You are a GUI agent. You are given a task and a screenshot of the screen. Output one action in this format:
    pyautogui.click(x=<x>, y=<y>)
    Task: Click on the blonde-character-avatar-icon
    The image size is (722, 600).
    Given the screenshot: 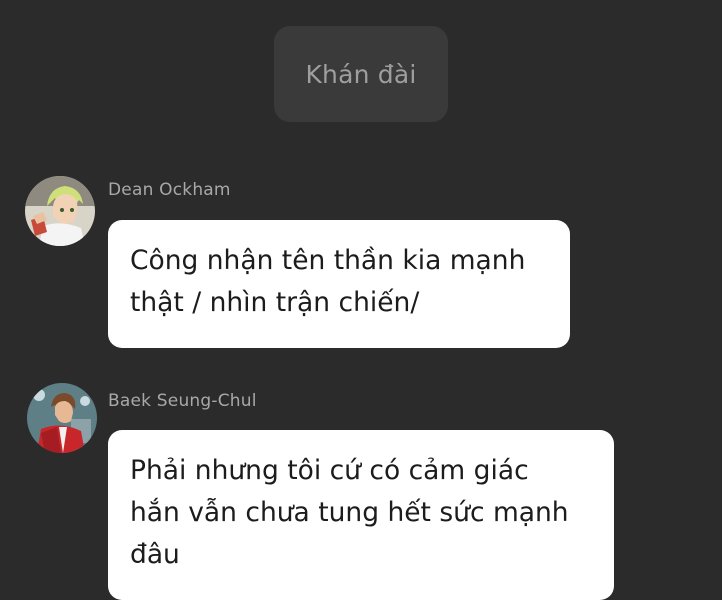 What is the action you would take?
    pyautogui.click(x=60, y=211)
    